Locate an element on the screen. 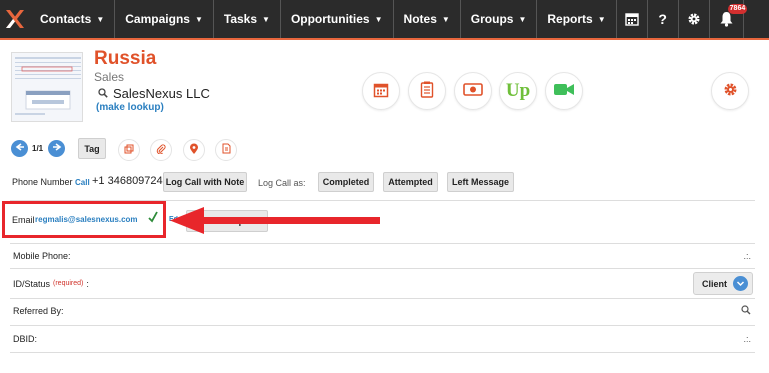 Image resolution: width=769 pixels, height=373 pixels. arrow-right-icon is located at coordinates (57, 148).